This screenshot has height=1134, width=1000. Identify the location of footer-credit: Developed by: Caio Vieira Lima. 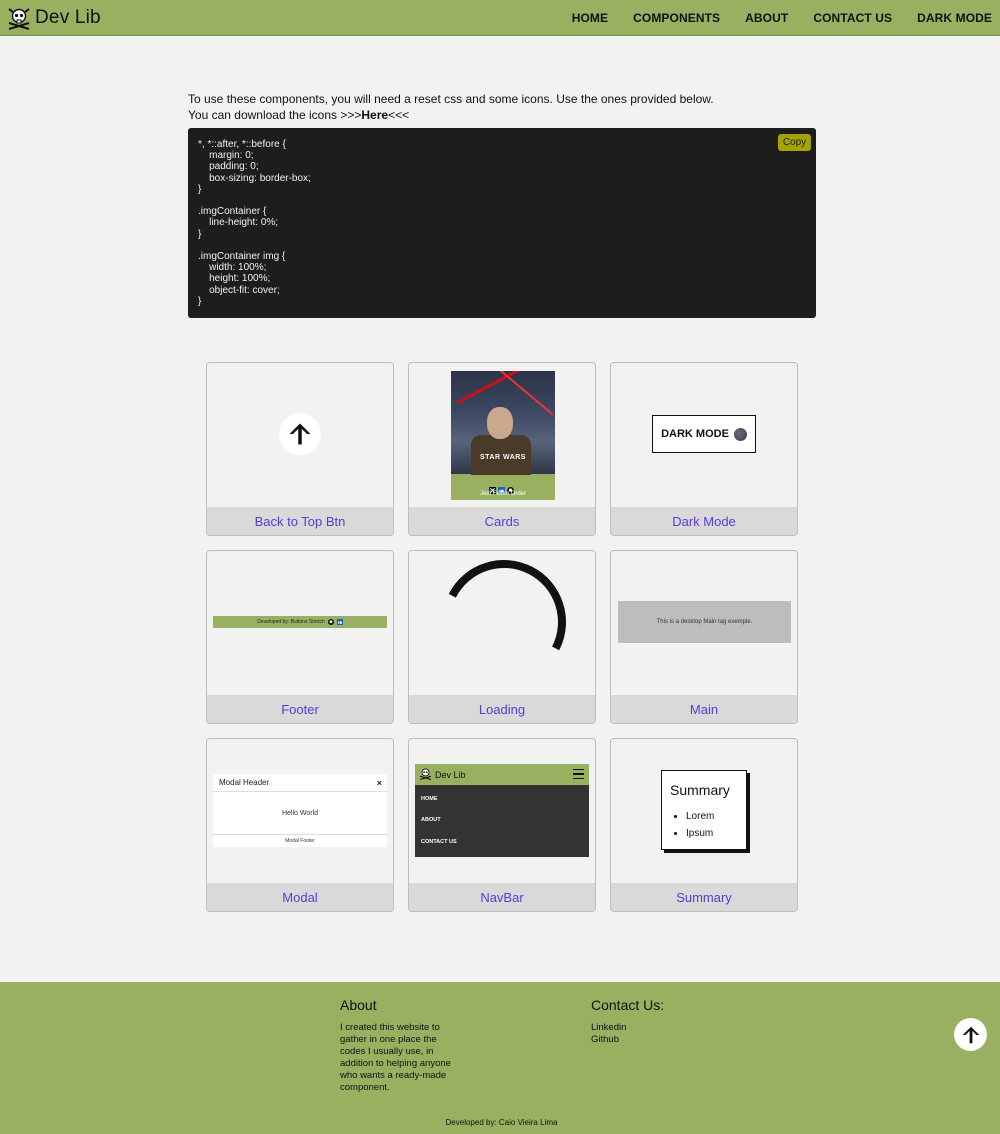
(501, 1122).